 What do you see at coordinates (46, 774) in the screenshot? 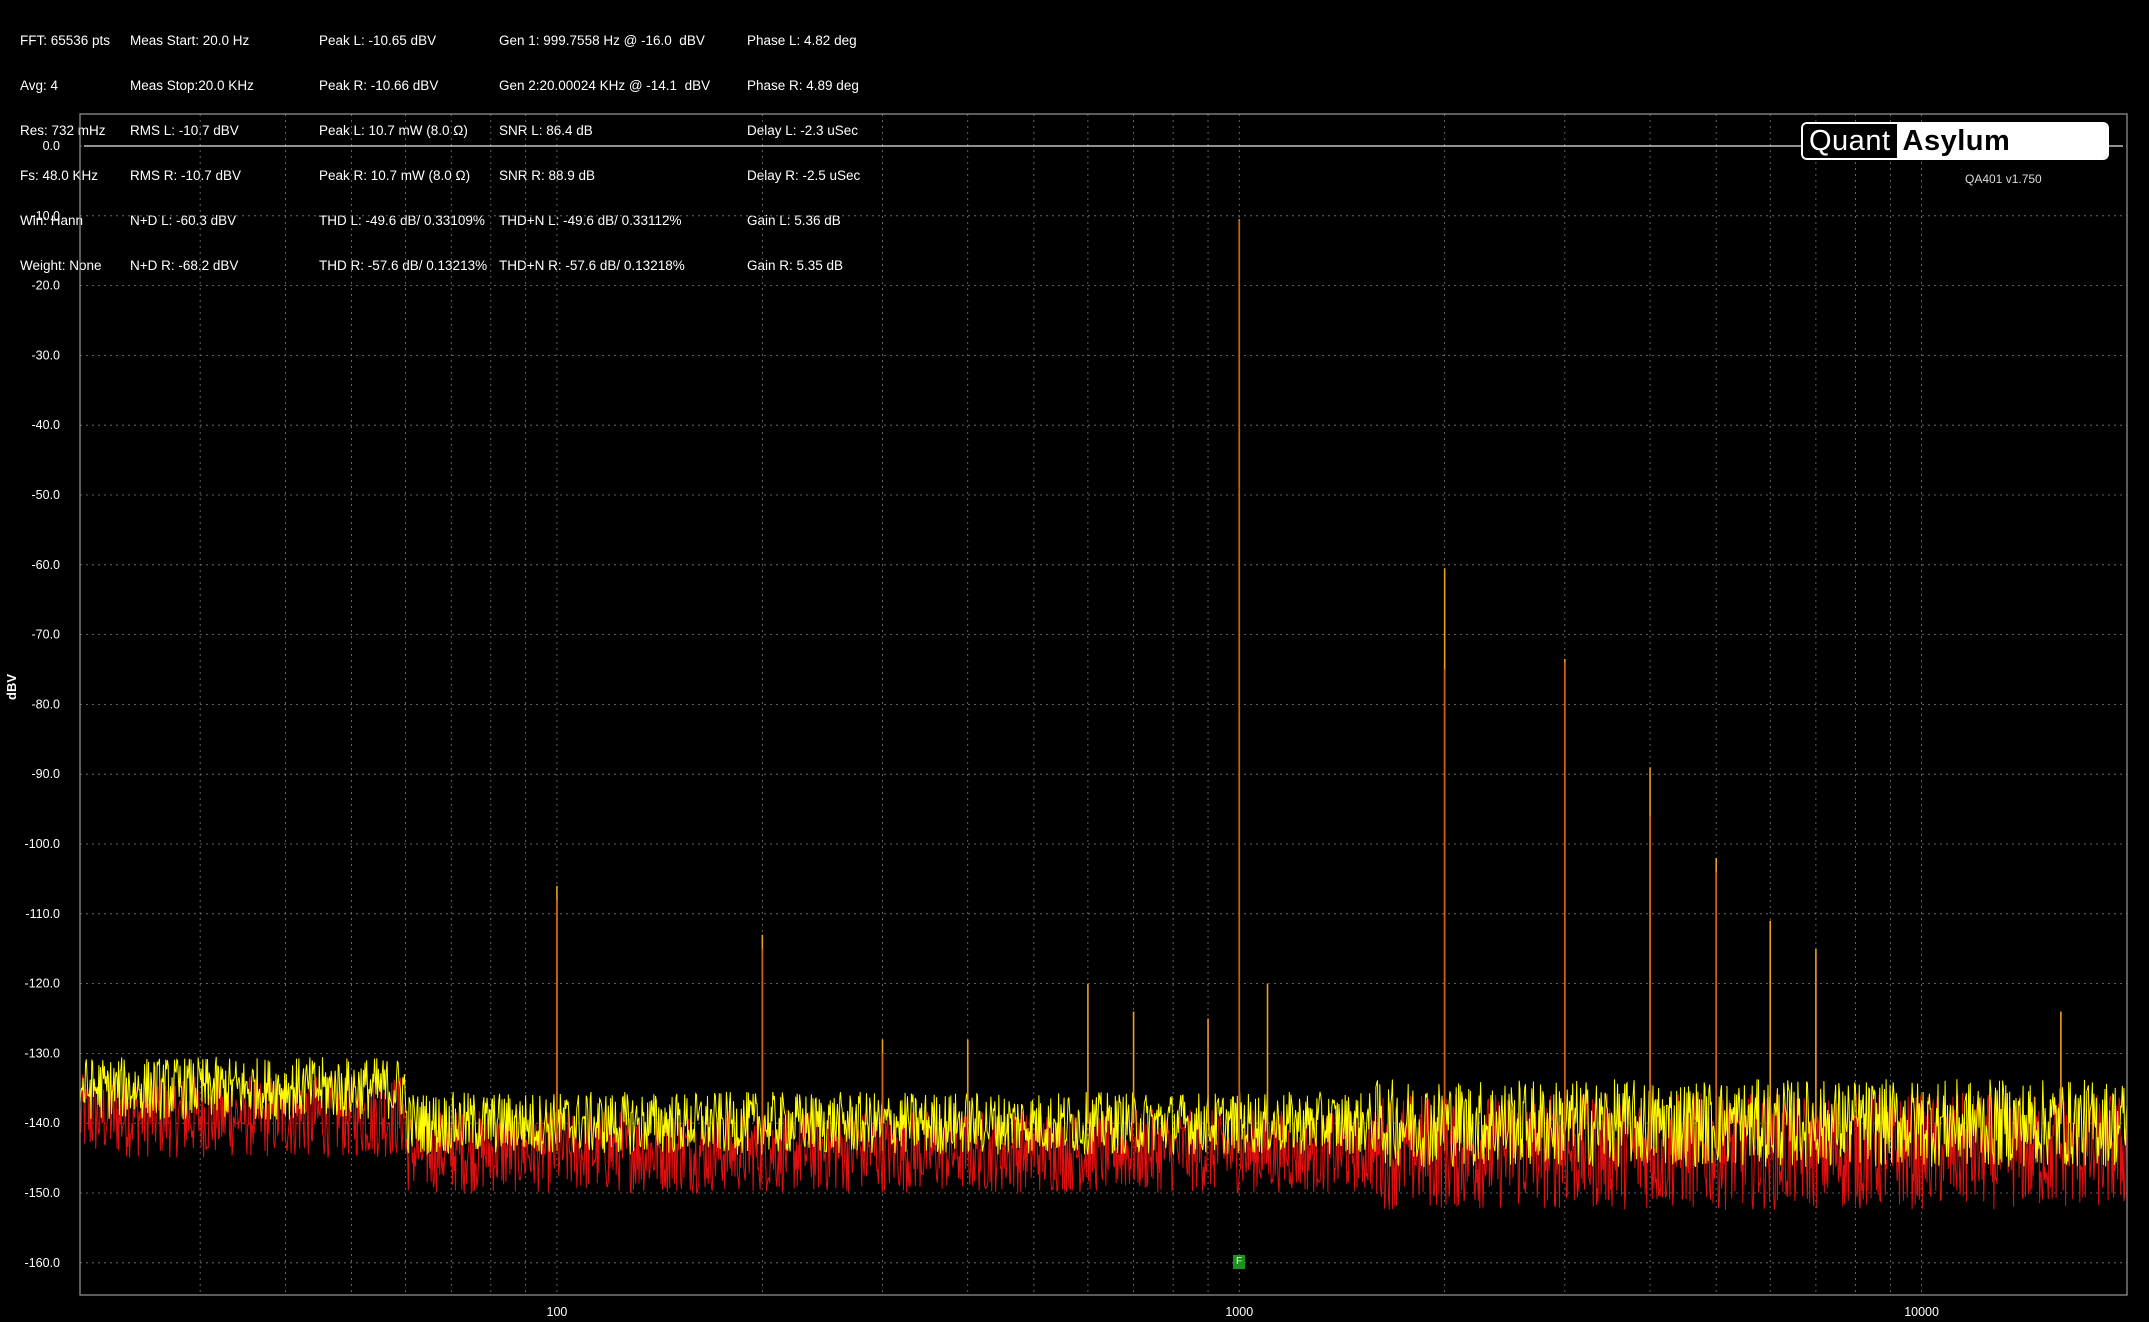
I see `y-tick-label: -90.0` at bounding box center [46, 774].